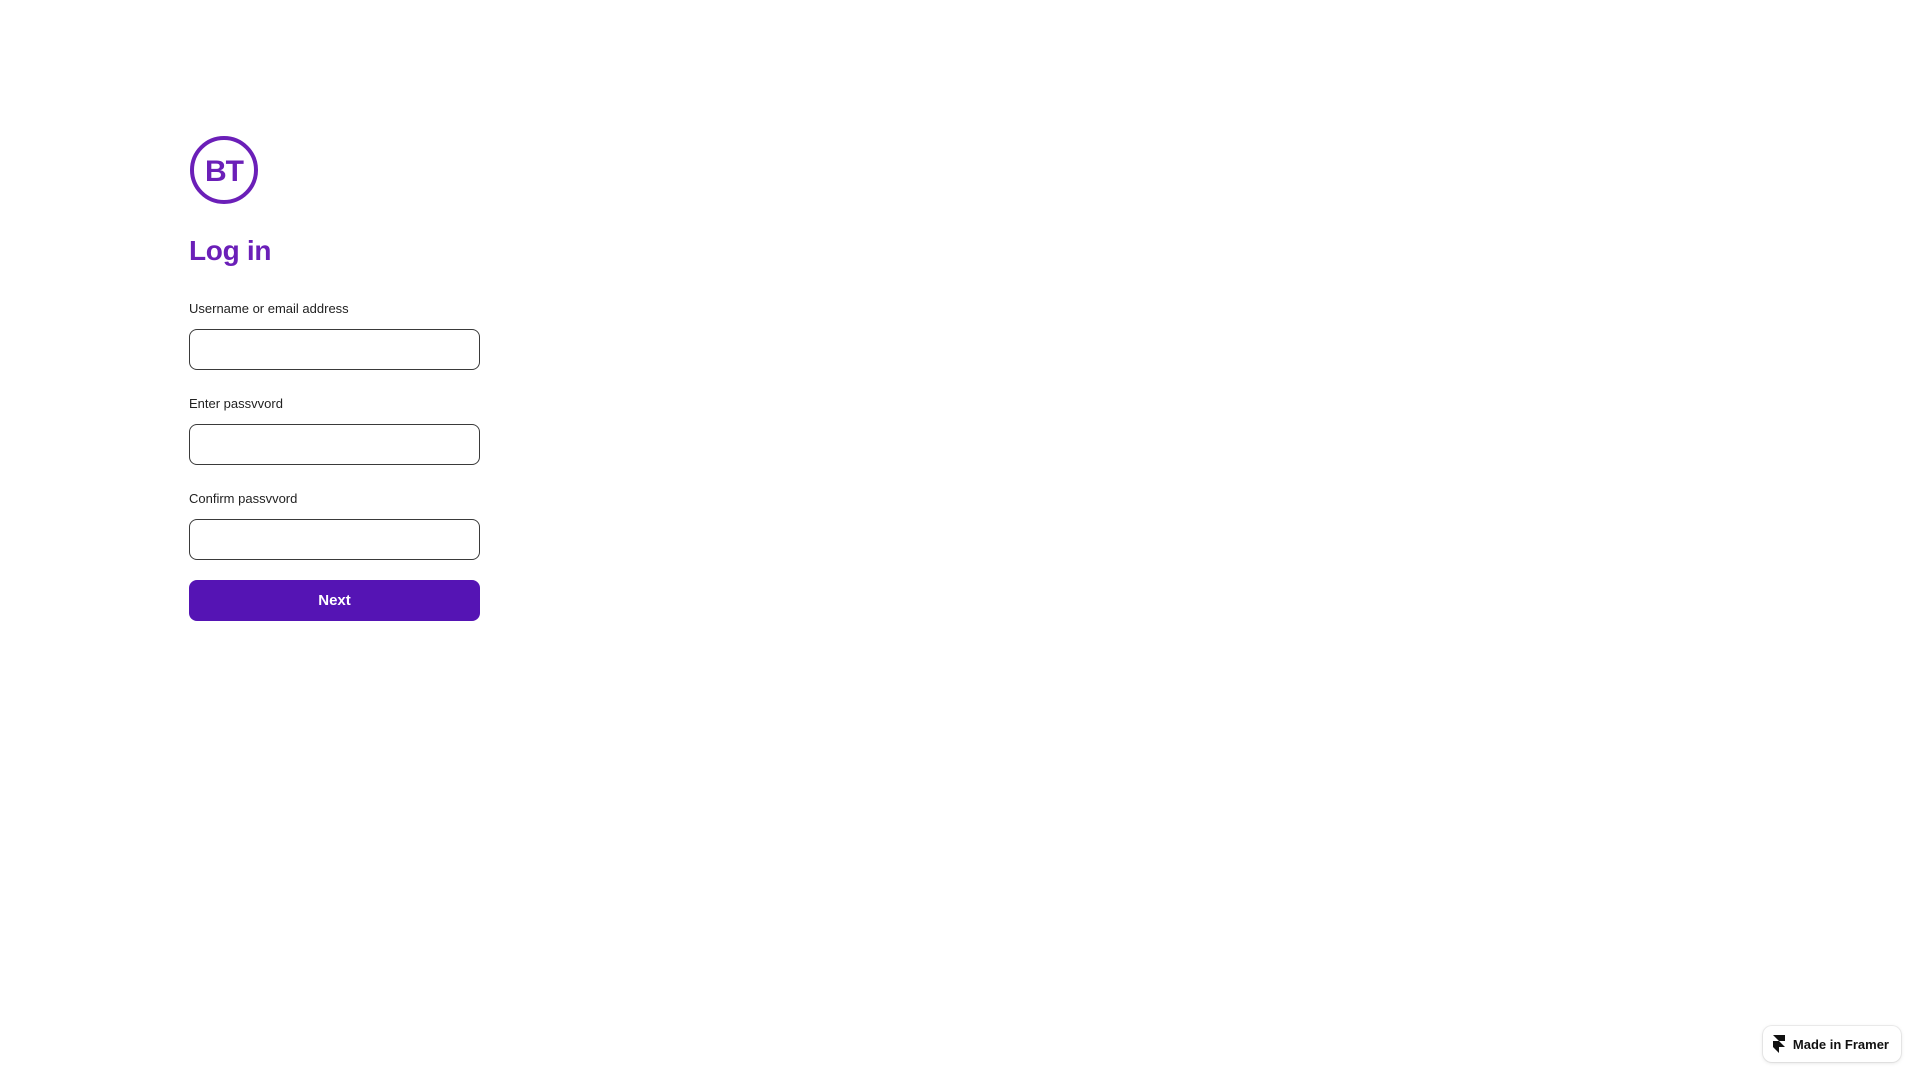 The image size is (1920, 1080). I want to click on made-in-framer-badge: Made in Framer, so click(1831, 1044).